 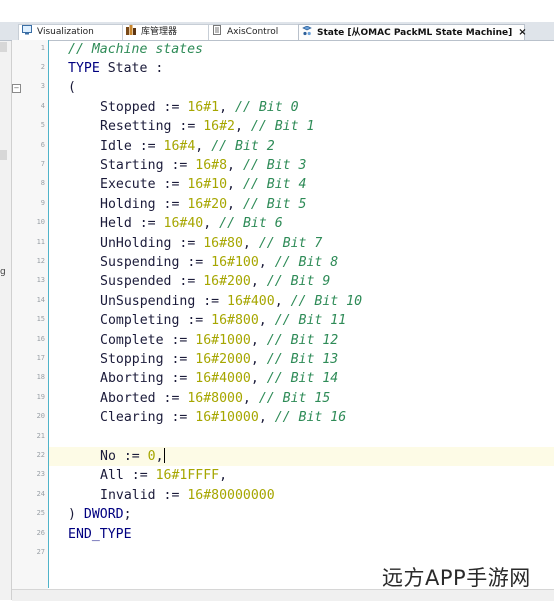 I want to click on code-comment: // Bit 5, so click(x=274, y=204).